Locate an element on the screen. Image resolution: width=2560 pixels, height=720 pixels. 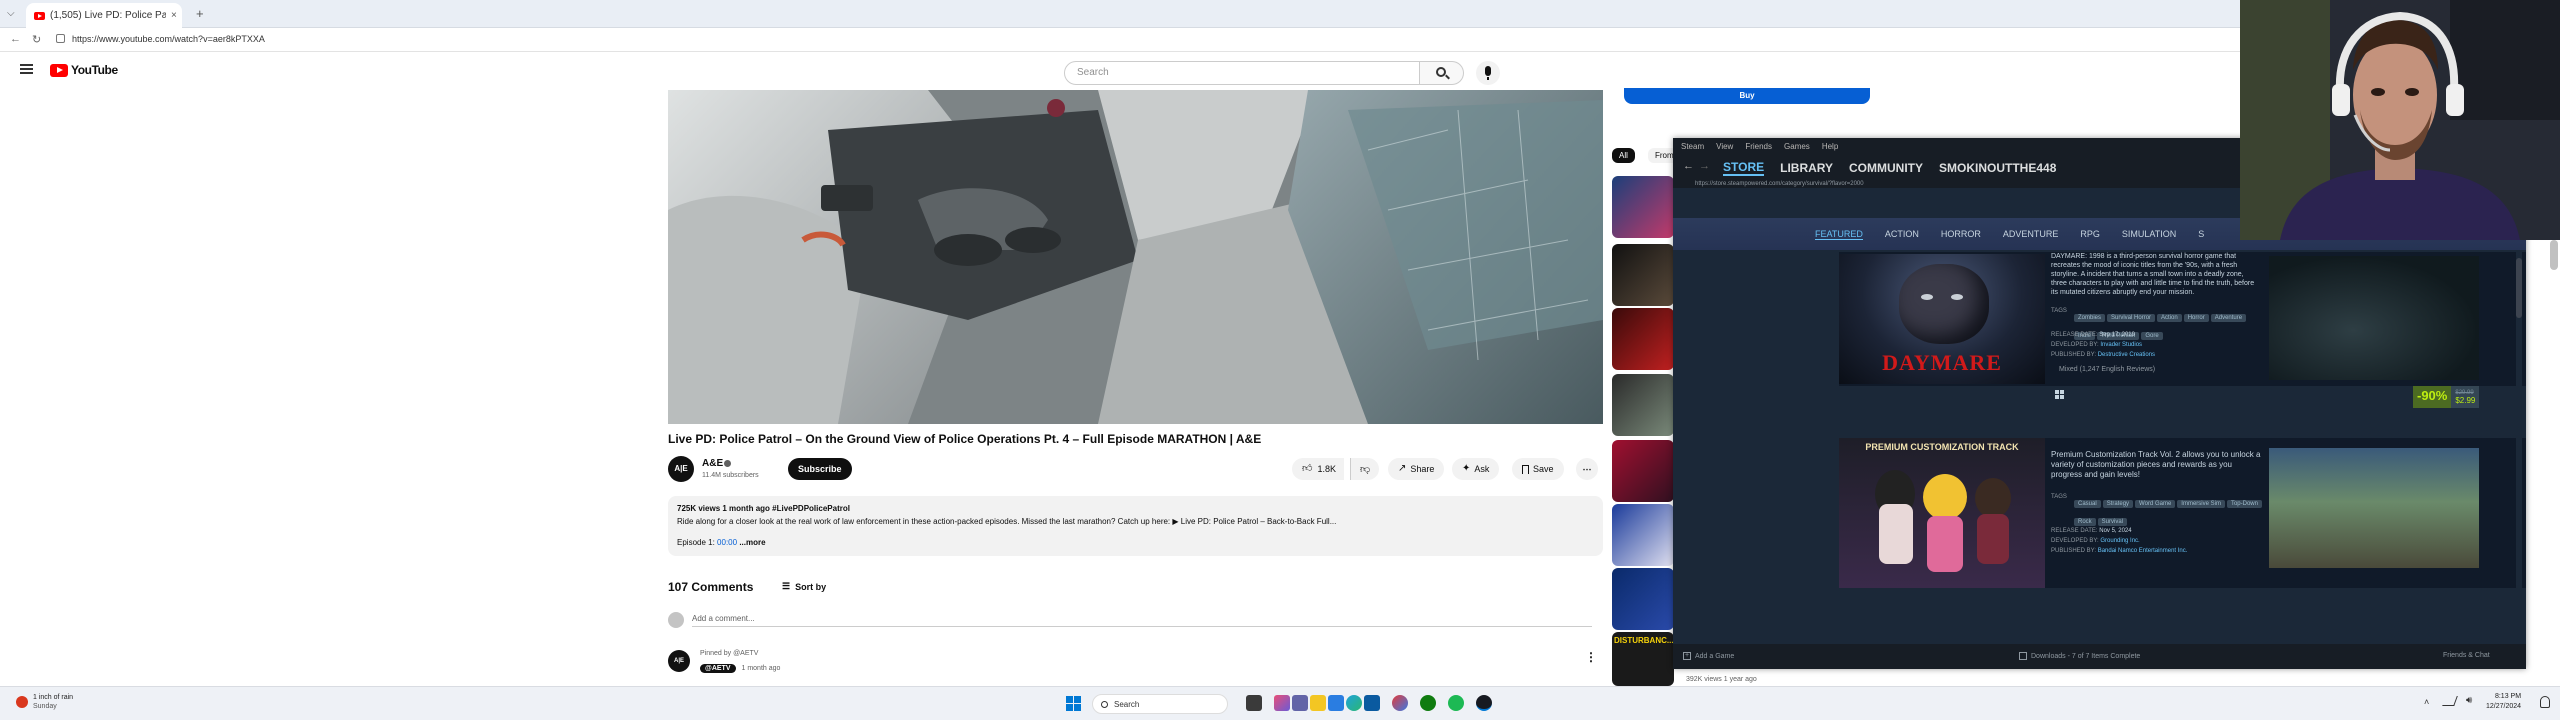
steam-menu-item: View is located at coordinates (1724, 146).